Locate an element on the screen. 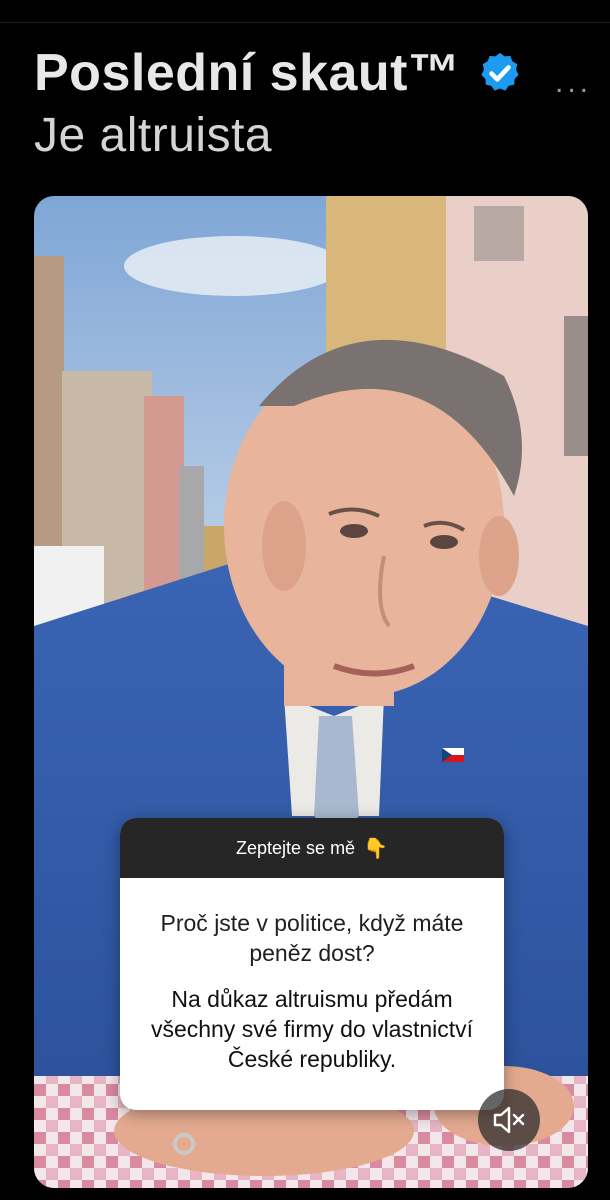 This screenshot has width=610, height=1200. question-prompt-label: Zeptejte se mě is located at coordinates (296, 847).